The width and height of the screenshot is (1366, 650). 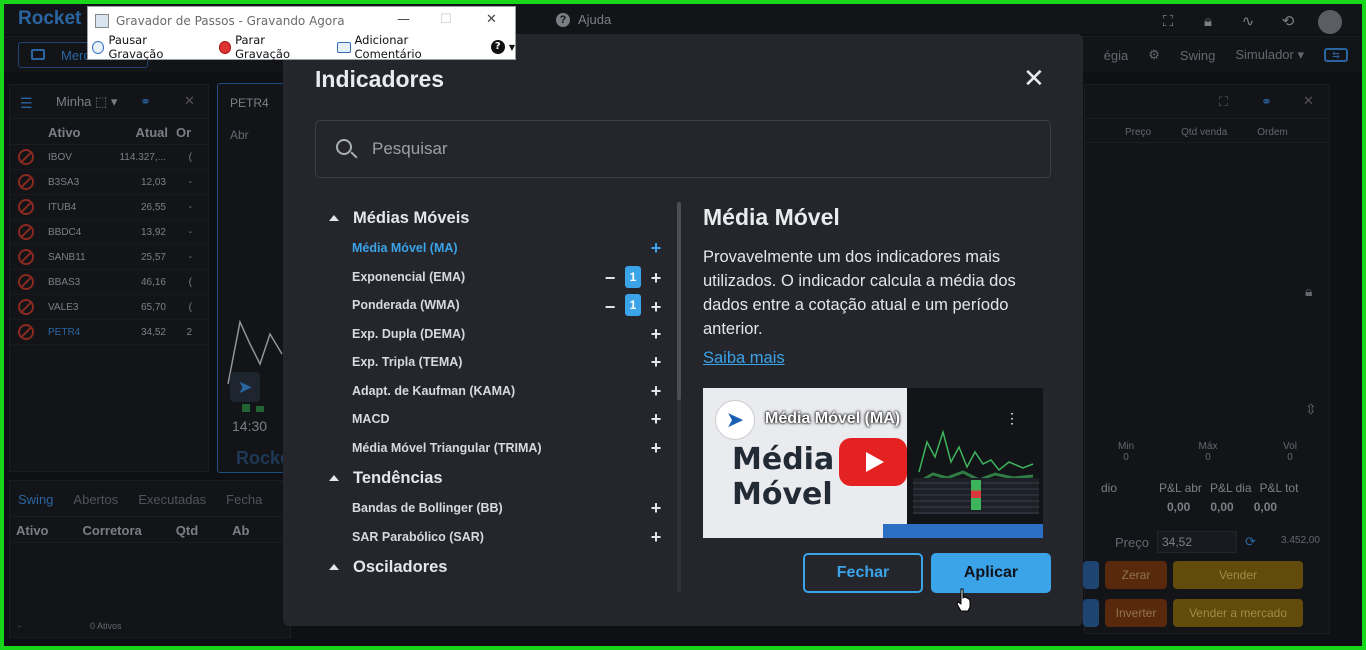 What do you see at coordinates (407, 362) in the screenshot?
I see `indicator-label: Exp. Tripla (TEMA)` at bounding box center [407, 362].